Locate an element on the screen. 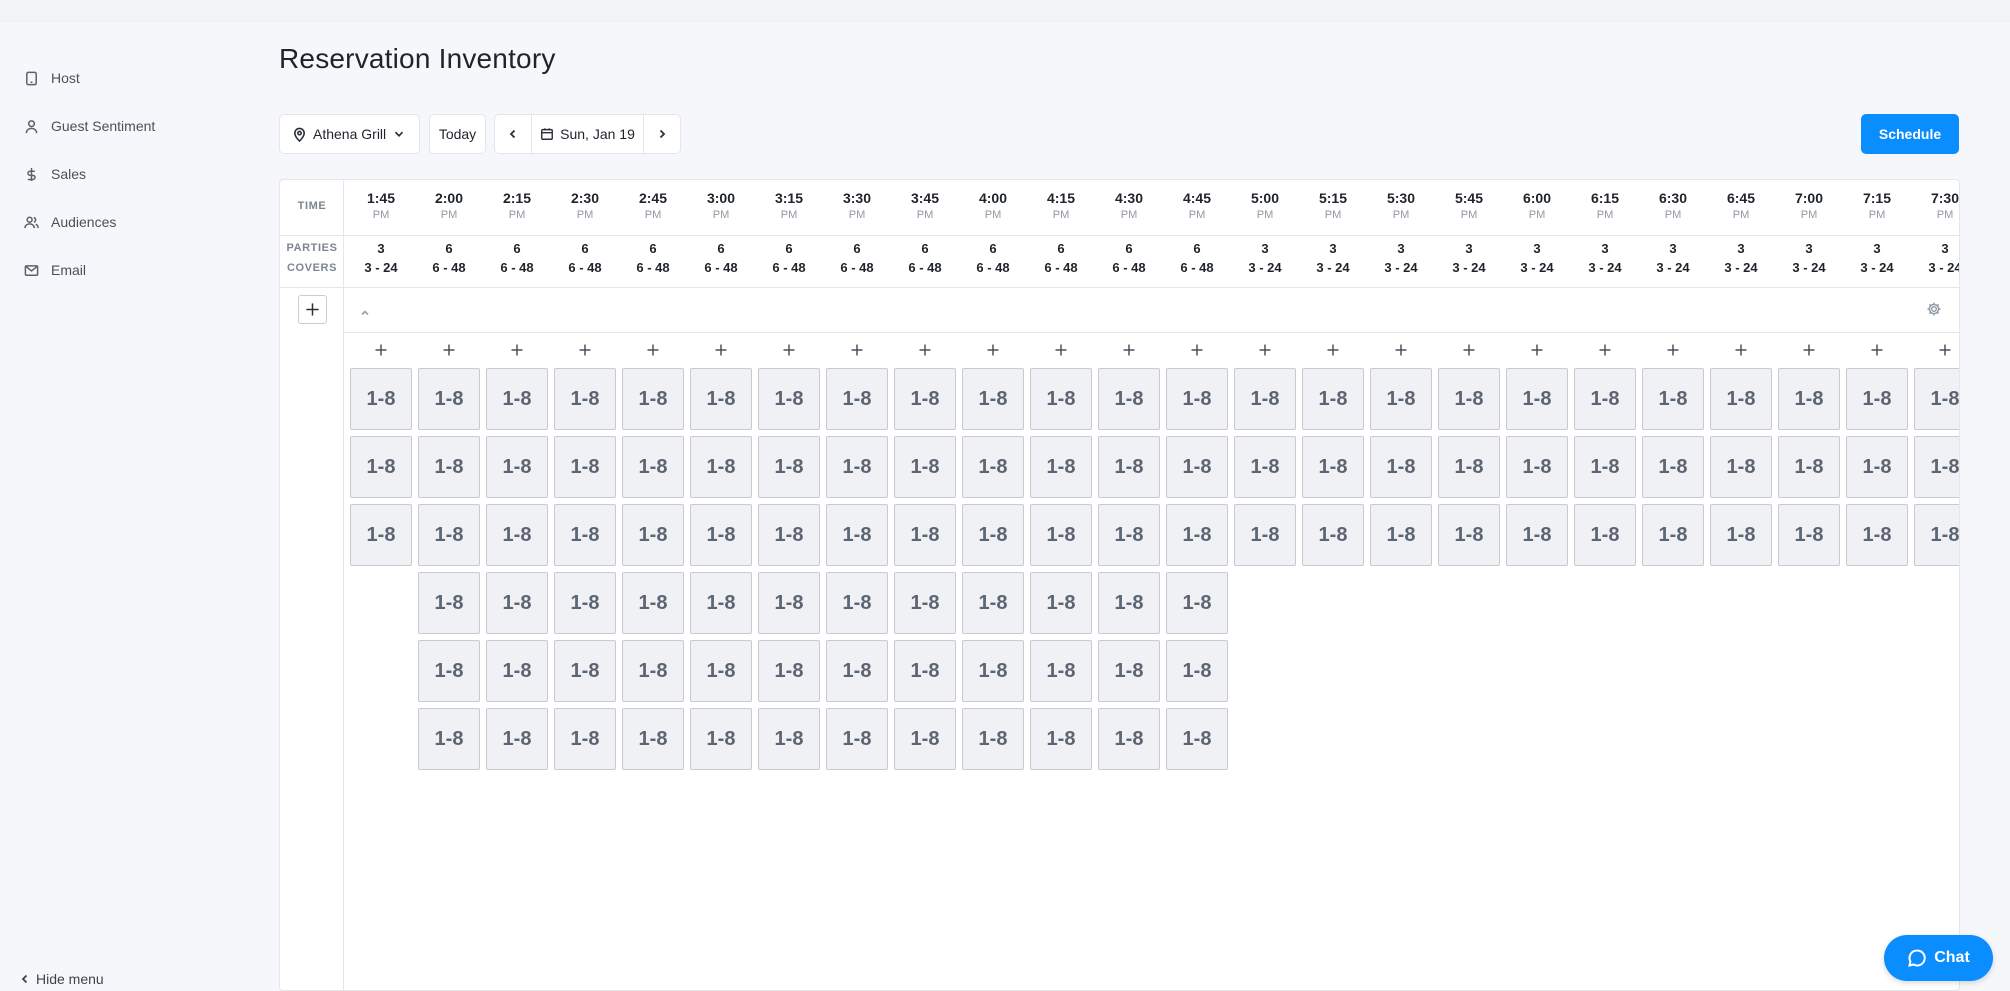 The image size is (2010, 991). sidebar-item-host: Host is located at coordinates (52, 78).